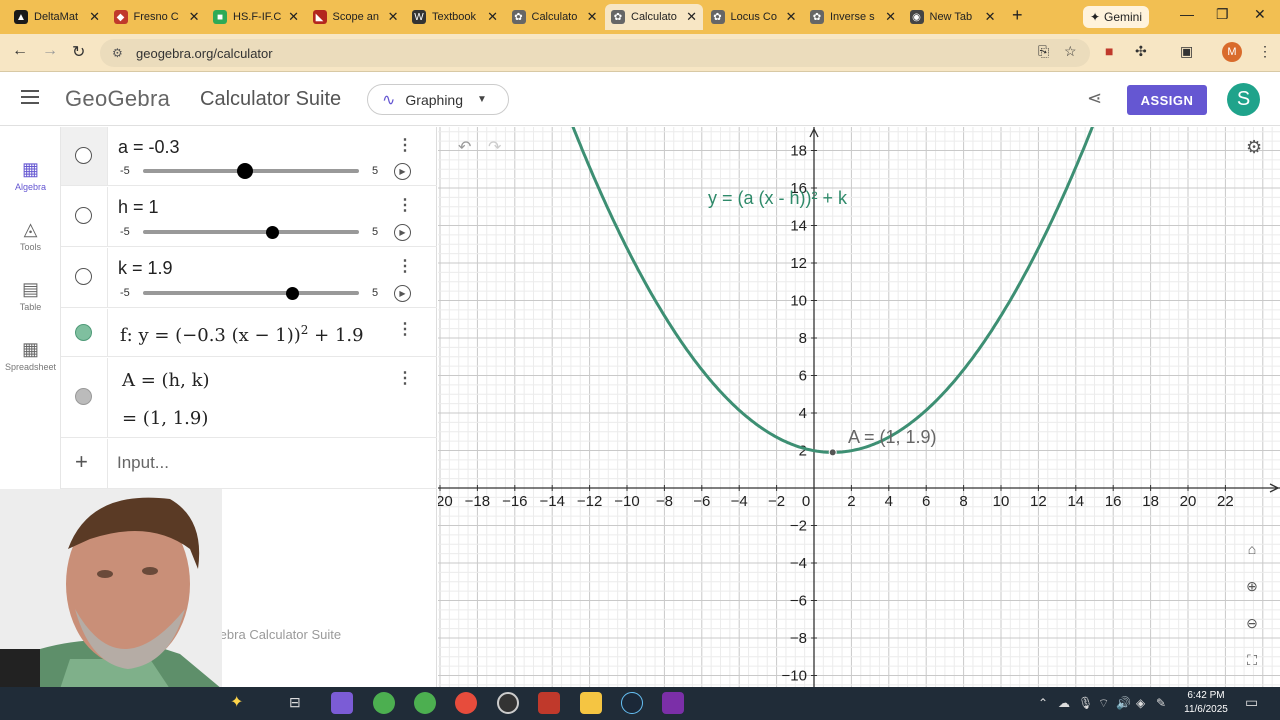  What do you see at coordinates (138, 207) in the screenshot?
I see `slider-h-definition: h = 1` at bounding box center [138, 207].